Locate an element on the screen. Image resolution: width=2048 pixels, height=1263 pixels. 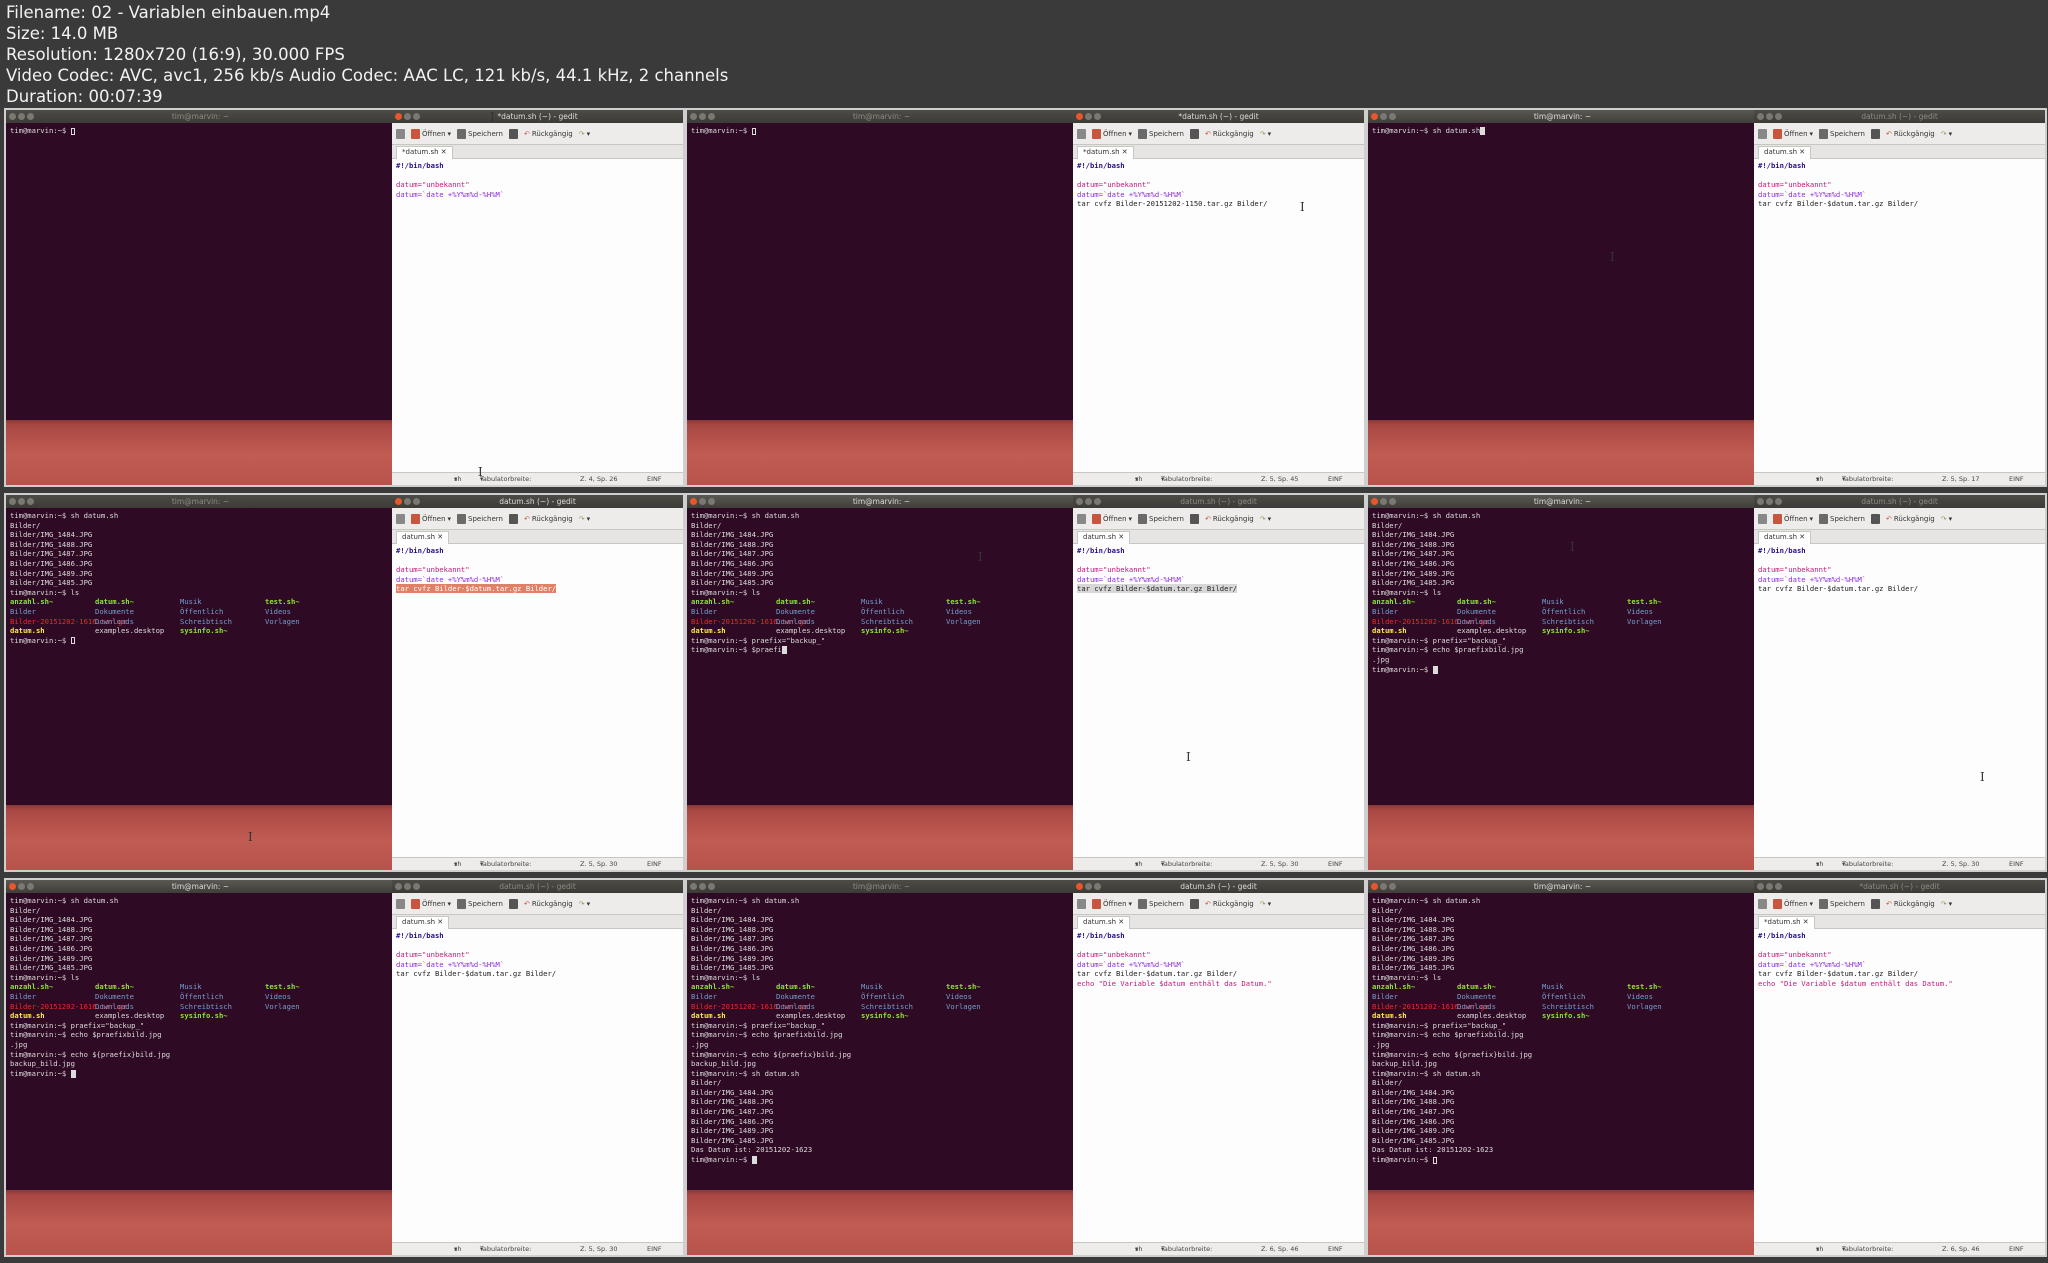
terminal-window: tim@marvin: ~ tim@marvin:~$ is located at coordinates (200, 265).